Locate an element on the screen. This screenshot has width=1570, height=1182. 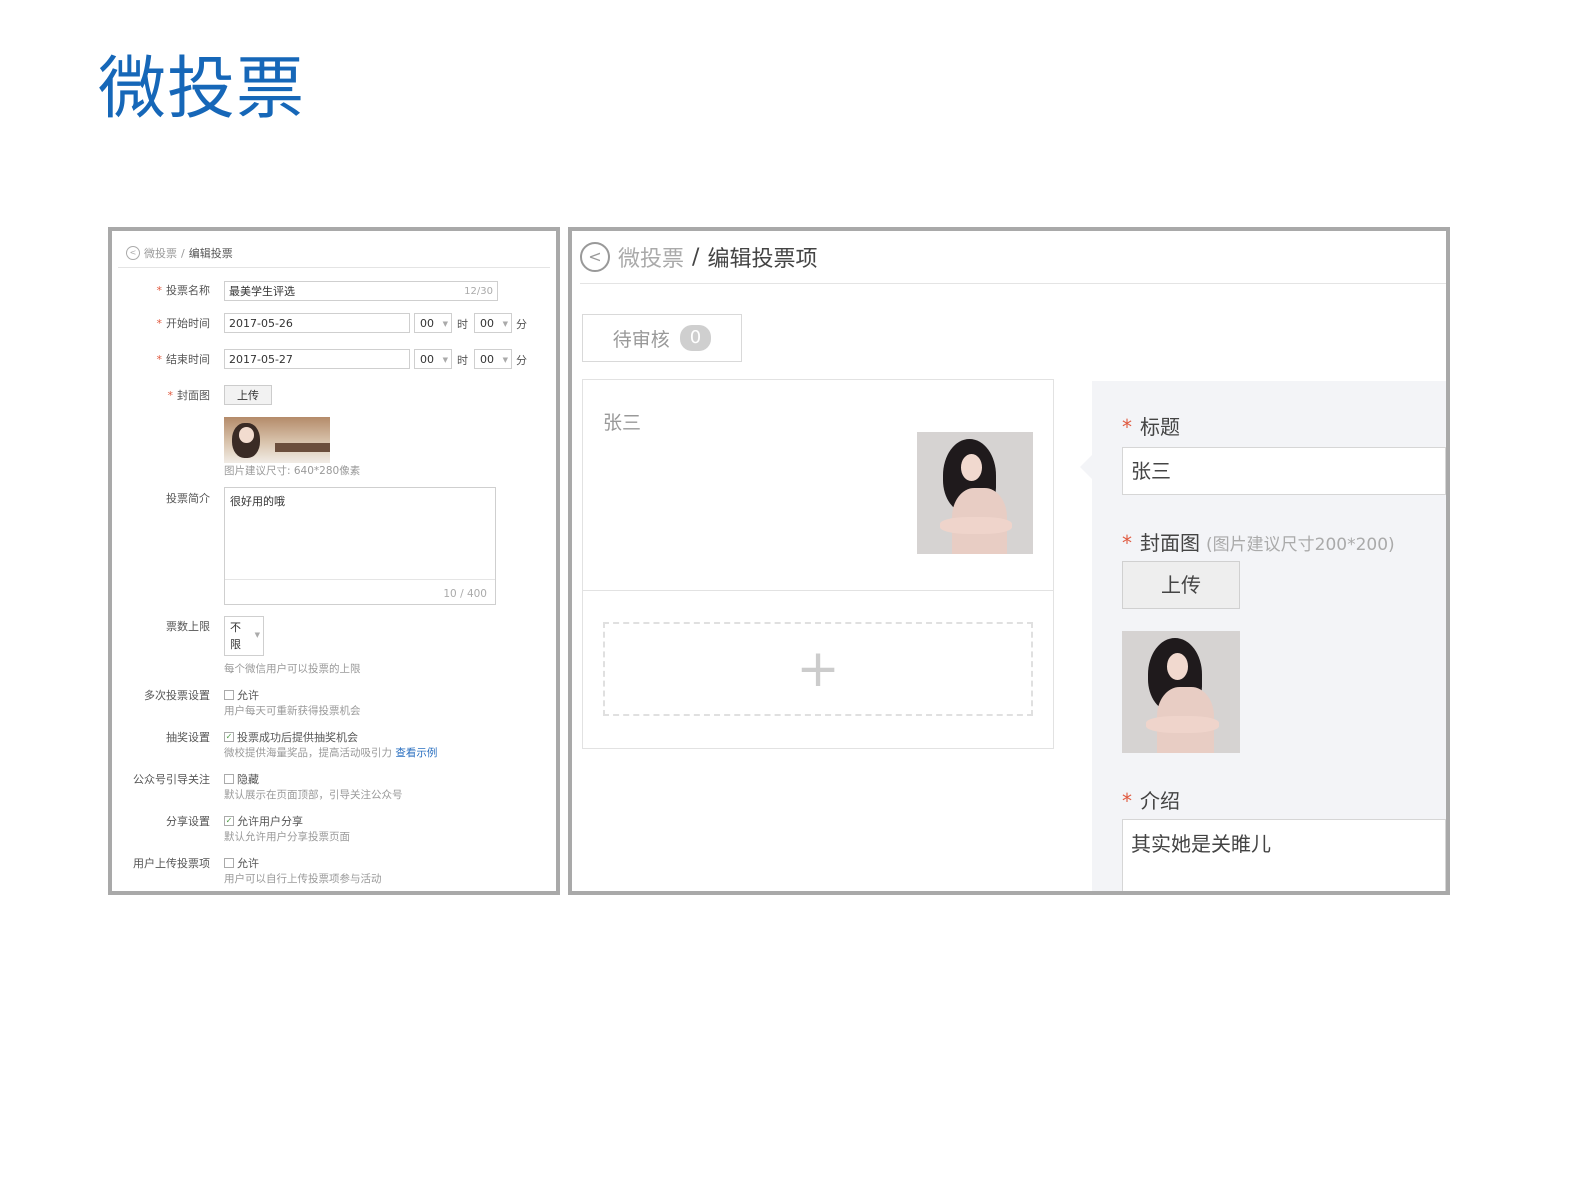
pending-count-badge: 0 is located at coordinates (695, 338).